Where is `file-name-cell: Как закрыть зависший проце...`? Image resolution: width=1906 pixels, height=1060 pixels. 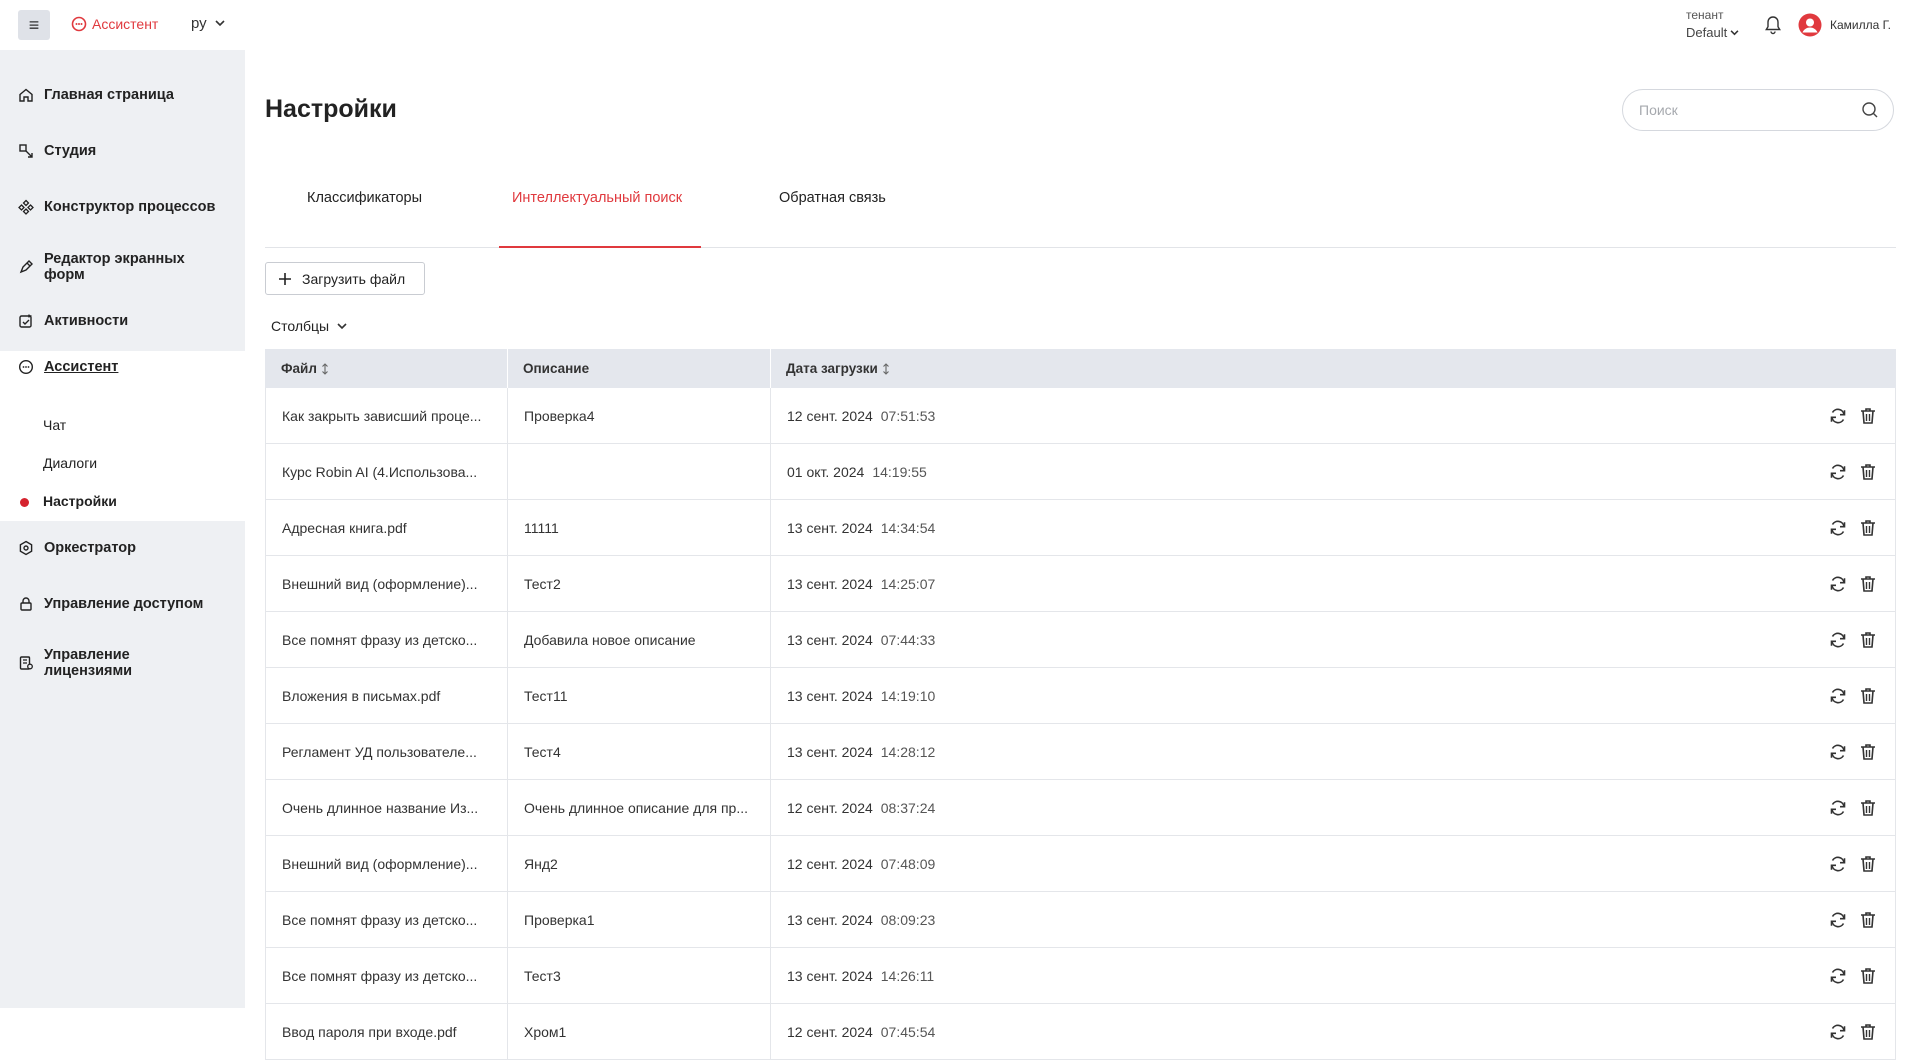 file-name-cell: Как закрыть зависший проце... is located at coordinates (387, 416).